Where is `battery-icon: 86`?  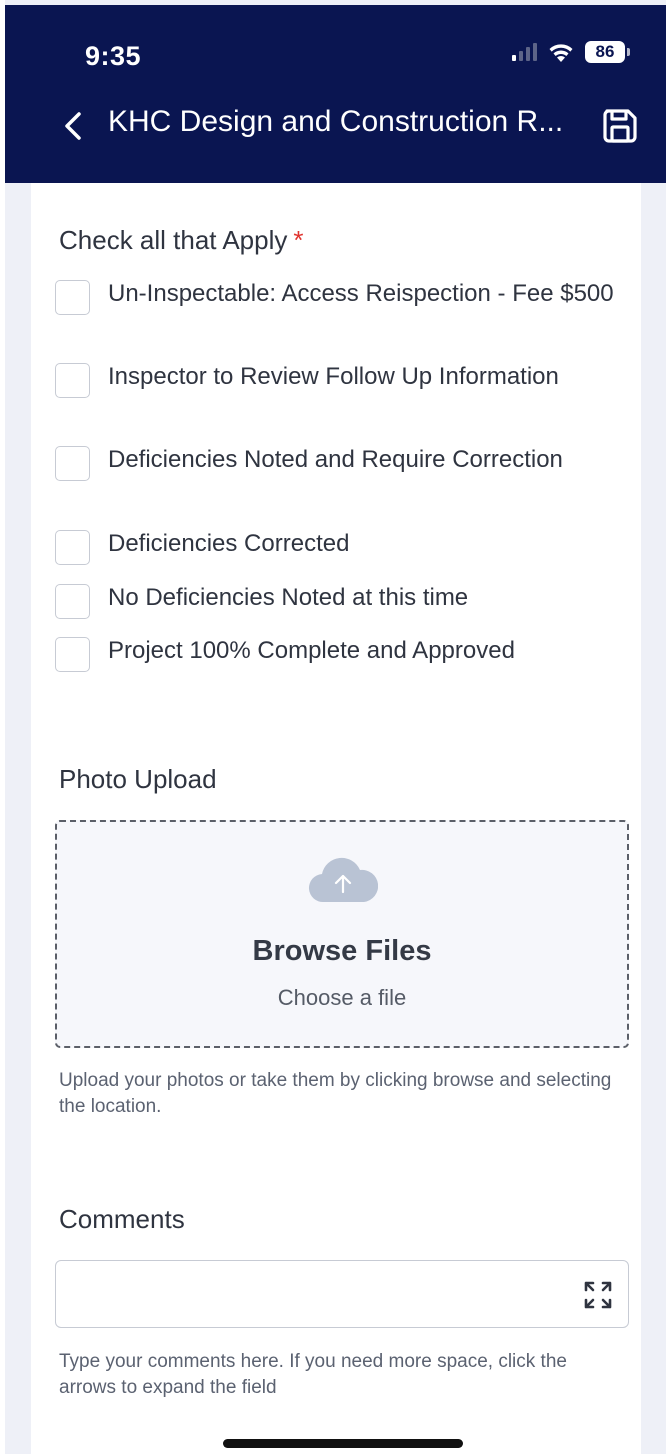 battery-icon: 86 is located at coordinates (607, 52).